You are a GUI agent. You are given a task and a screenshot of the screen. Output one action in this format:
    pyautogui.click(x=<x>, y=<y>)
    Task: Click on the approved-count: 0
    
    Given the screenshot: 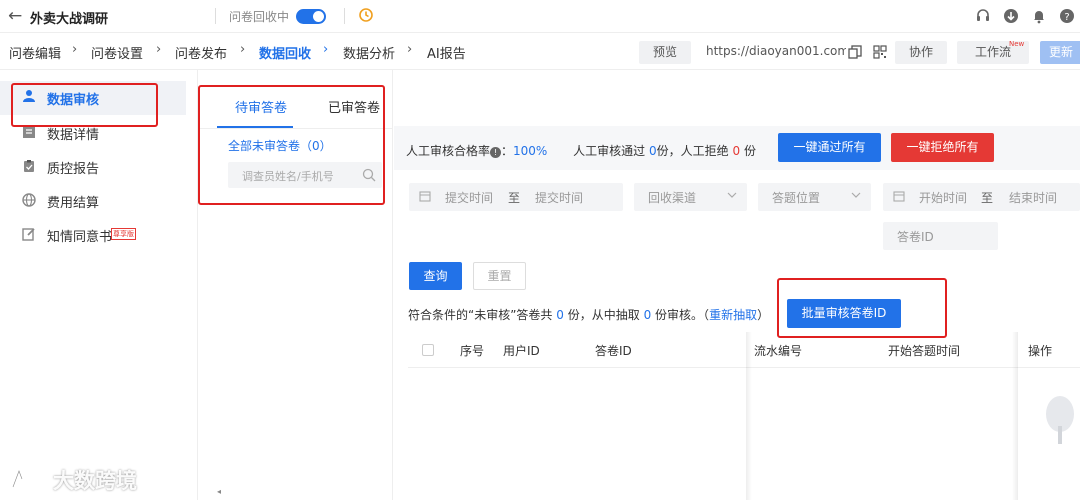 What is the action you would take?
    pyautogui.click(x=653, y=151)
    